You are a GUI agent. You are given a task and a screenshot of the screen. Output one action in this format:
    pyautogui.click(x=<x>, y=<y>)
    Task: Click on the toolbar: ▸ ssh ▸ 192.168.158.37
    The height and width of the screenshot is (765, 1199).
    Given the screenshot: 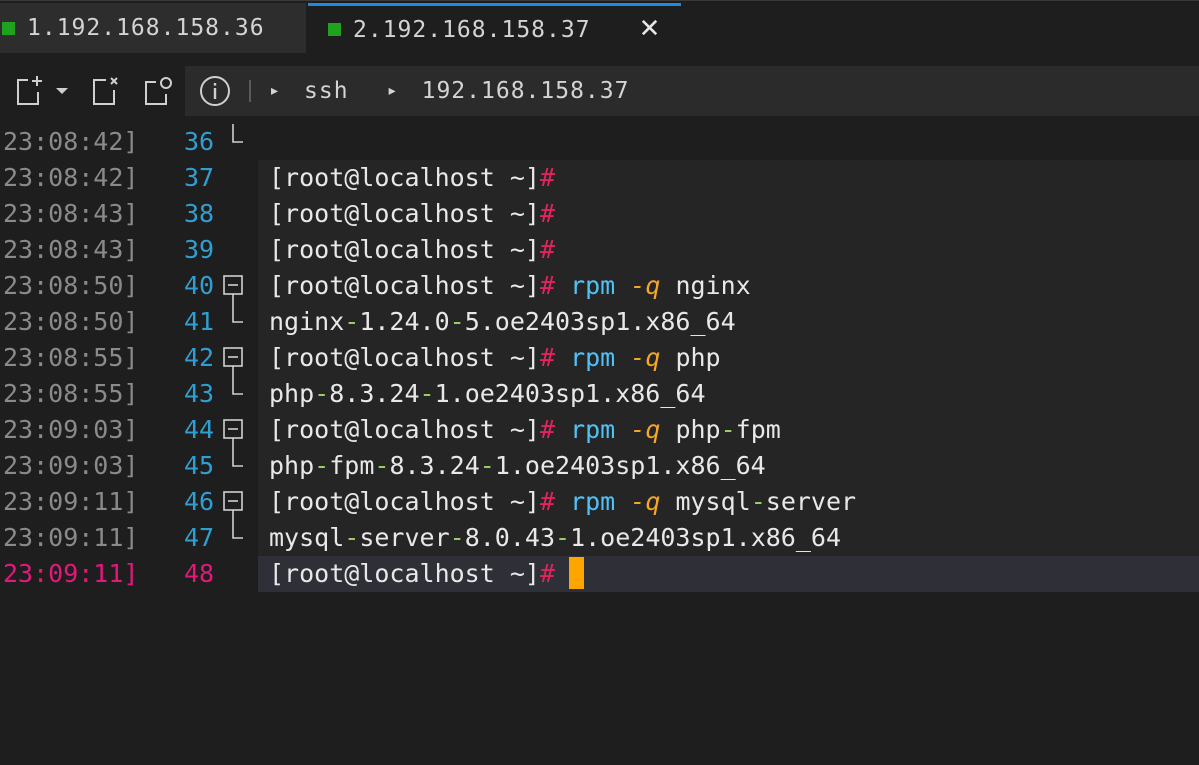 What is the action you would take?
    pyautogui.click(x=599, y=91)
    